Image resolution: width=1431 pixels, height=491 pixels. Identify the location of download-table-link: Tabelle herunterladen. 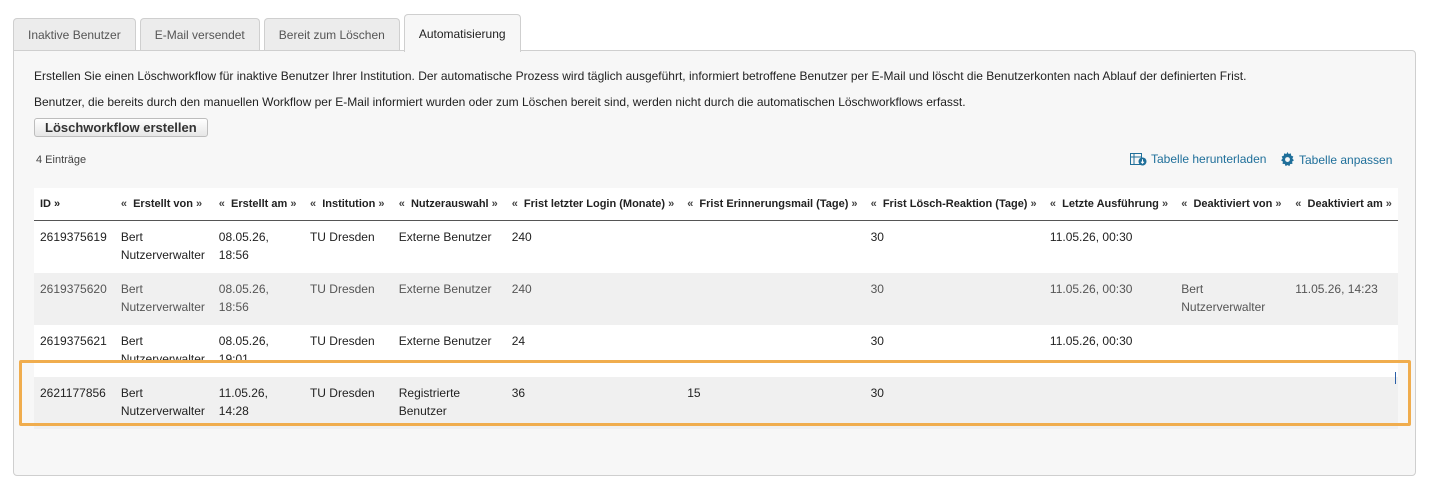
(1198, 159).